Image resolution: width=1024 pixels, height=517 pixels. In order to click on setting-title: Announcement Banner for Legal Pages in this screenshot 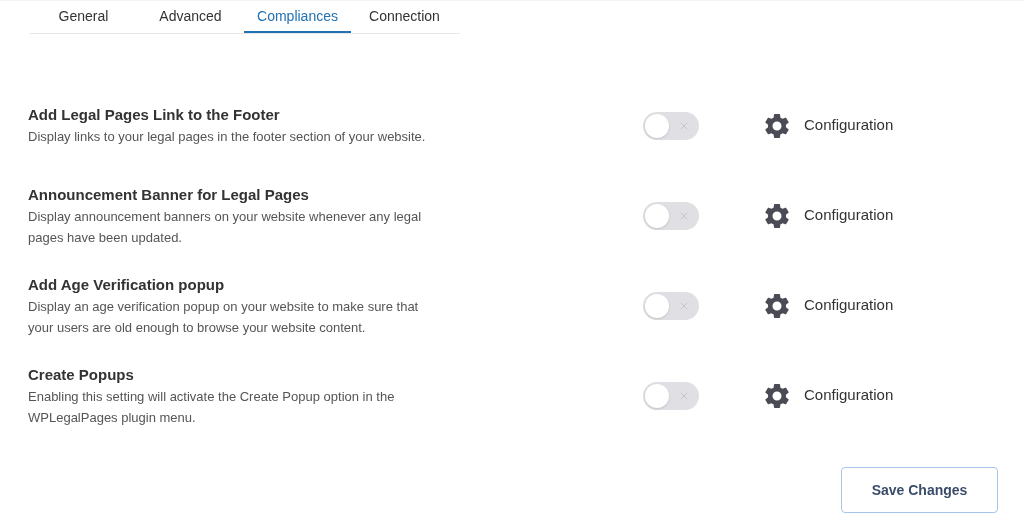, I will do `click(169, 194)`.